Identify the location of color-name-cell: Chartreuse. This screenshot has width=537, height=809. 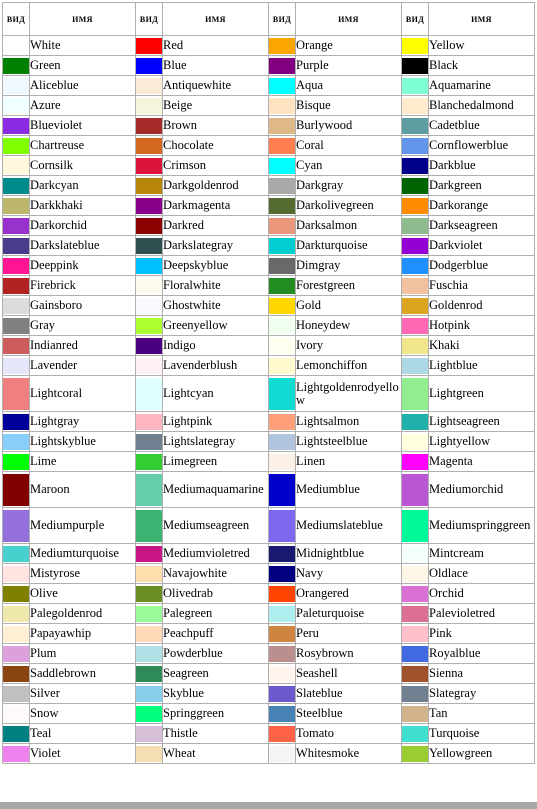
(82, 145).